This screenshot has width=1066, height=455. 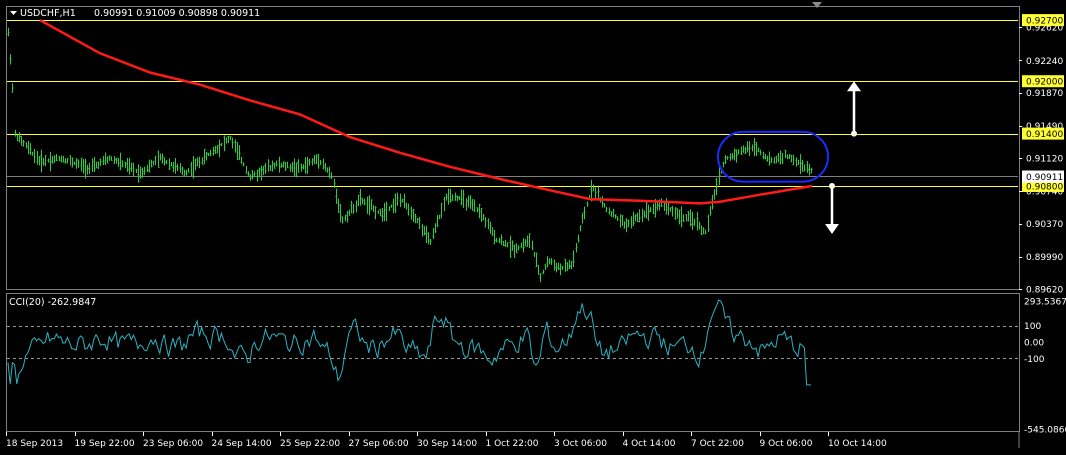 I want to click on cci-tick-label: -100, so click(x=1034, y=360).